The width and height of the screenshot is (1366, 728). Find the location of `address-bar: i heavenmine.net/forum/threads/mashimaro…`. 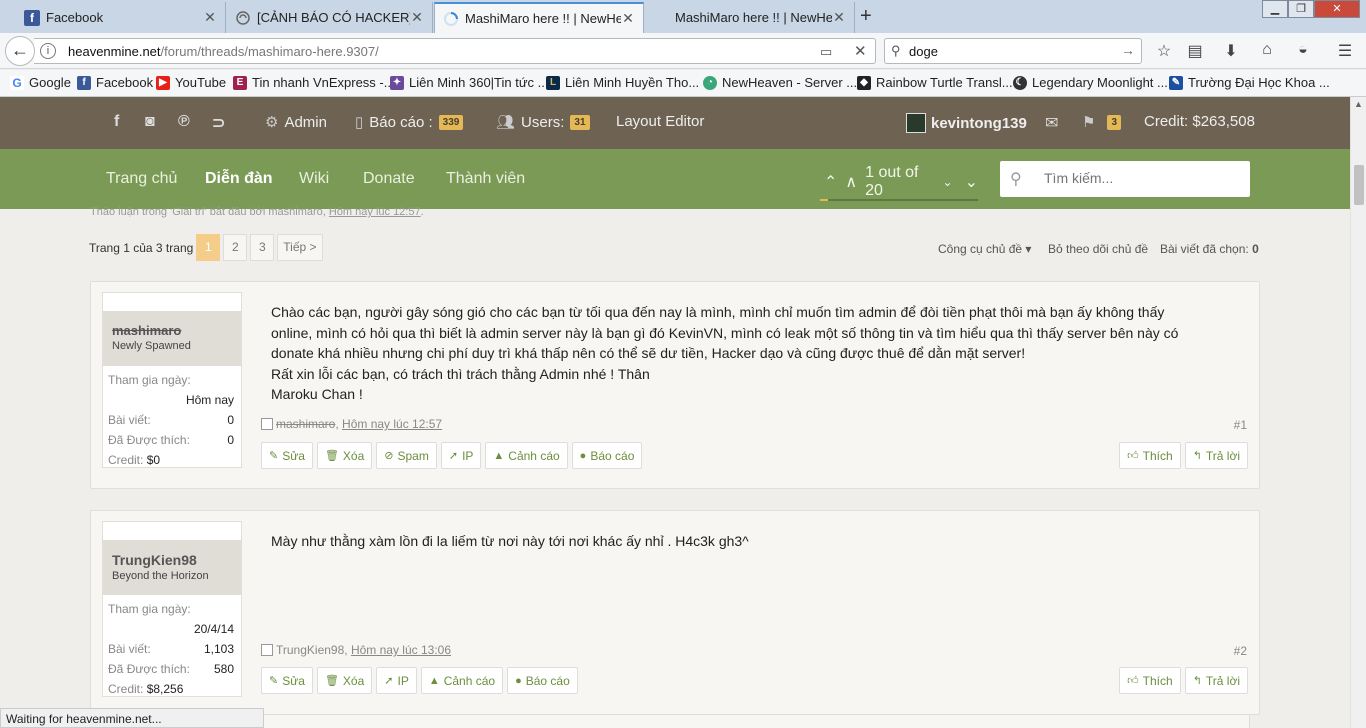

address-bar: i heavenmine.net/forum/threads/mashimaro… is located at coordinates (455, 51).